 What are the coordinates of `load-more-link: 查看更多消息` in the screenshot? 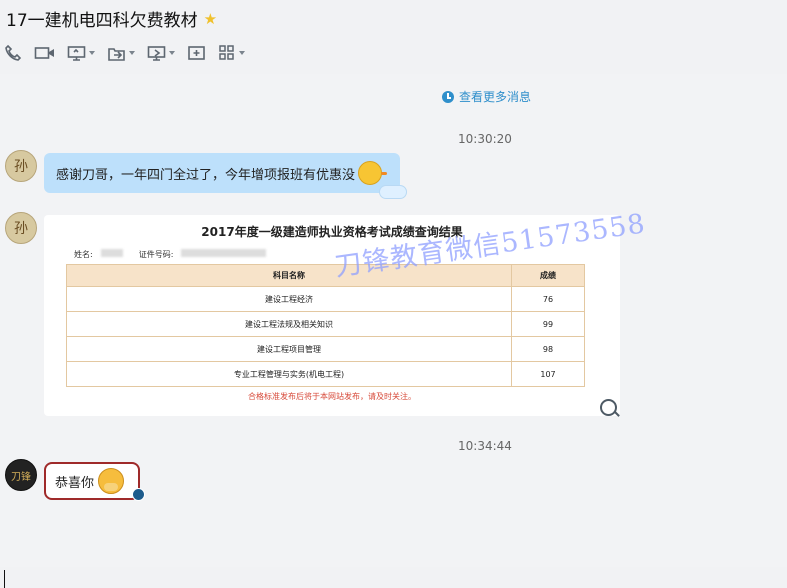 It's located at (486, 96).